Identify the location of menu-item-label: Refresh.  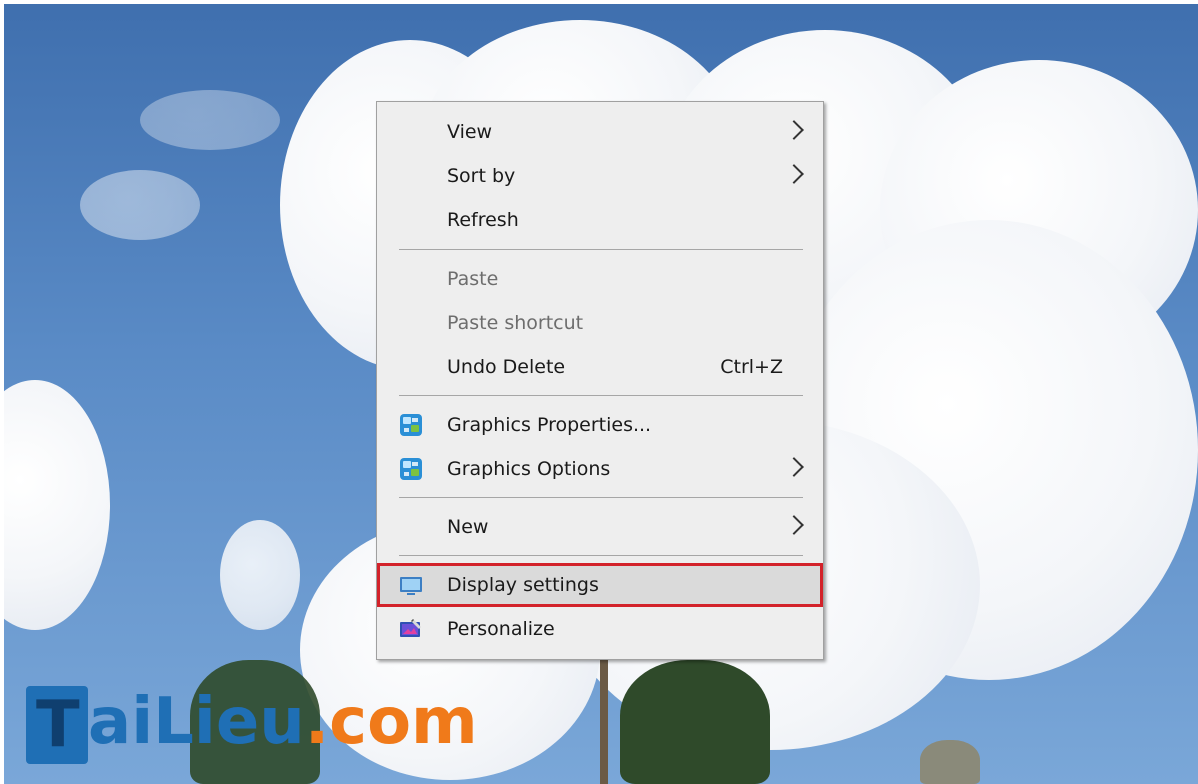
(483, 220).